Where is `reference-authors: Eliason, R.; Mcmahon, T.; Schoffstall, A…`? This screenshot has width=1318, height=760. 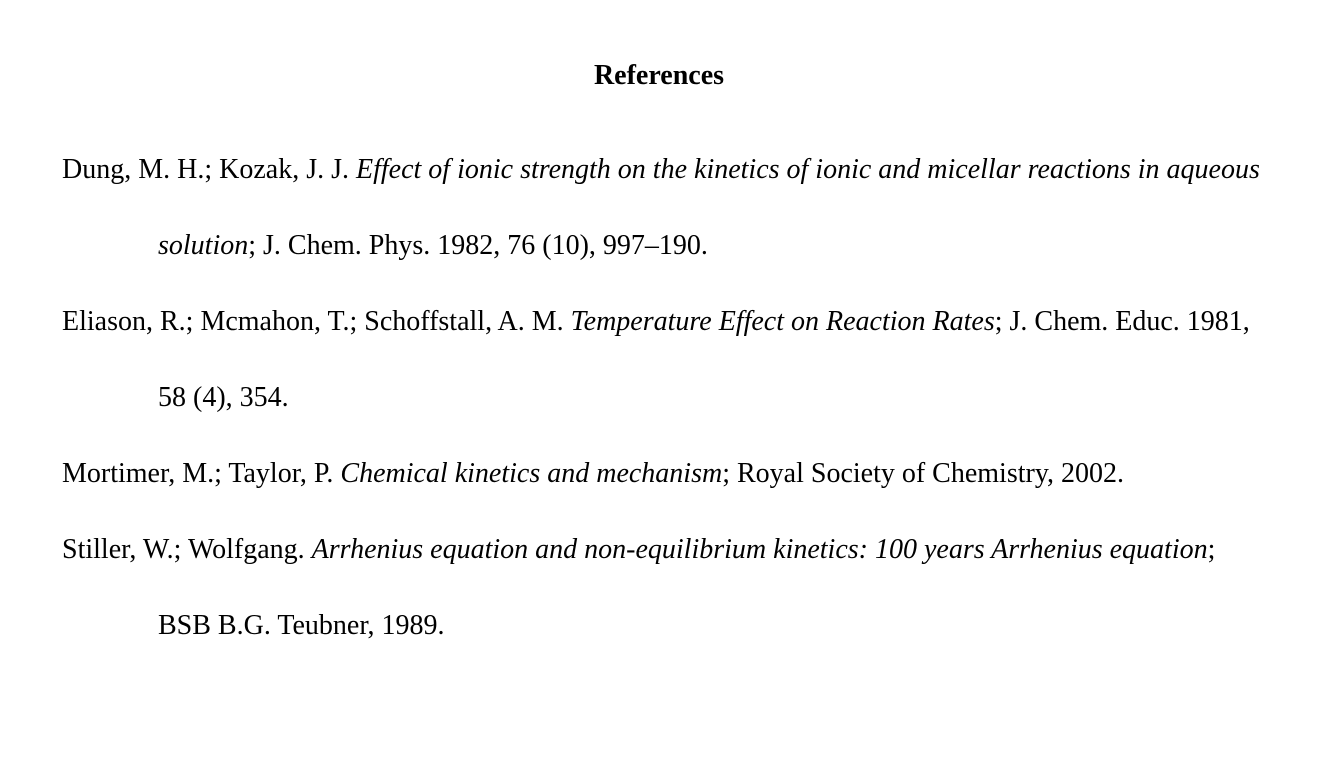
reference-authors: Eliason, R.; Mcmahon, T.; Schoffstall, A… is located at coordinates (316, 321).